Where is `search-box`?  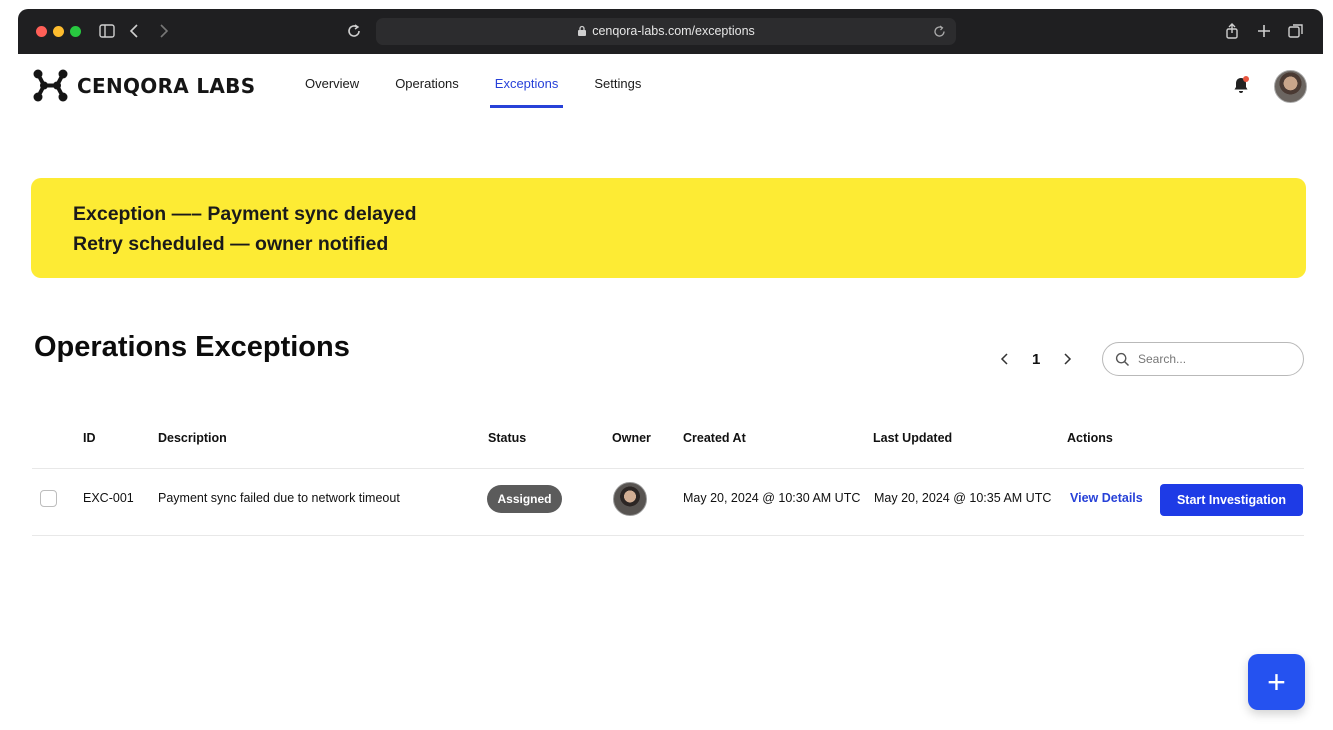 search-box is located at coordinates (1203, 359).